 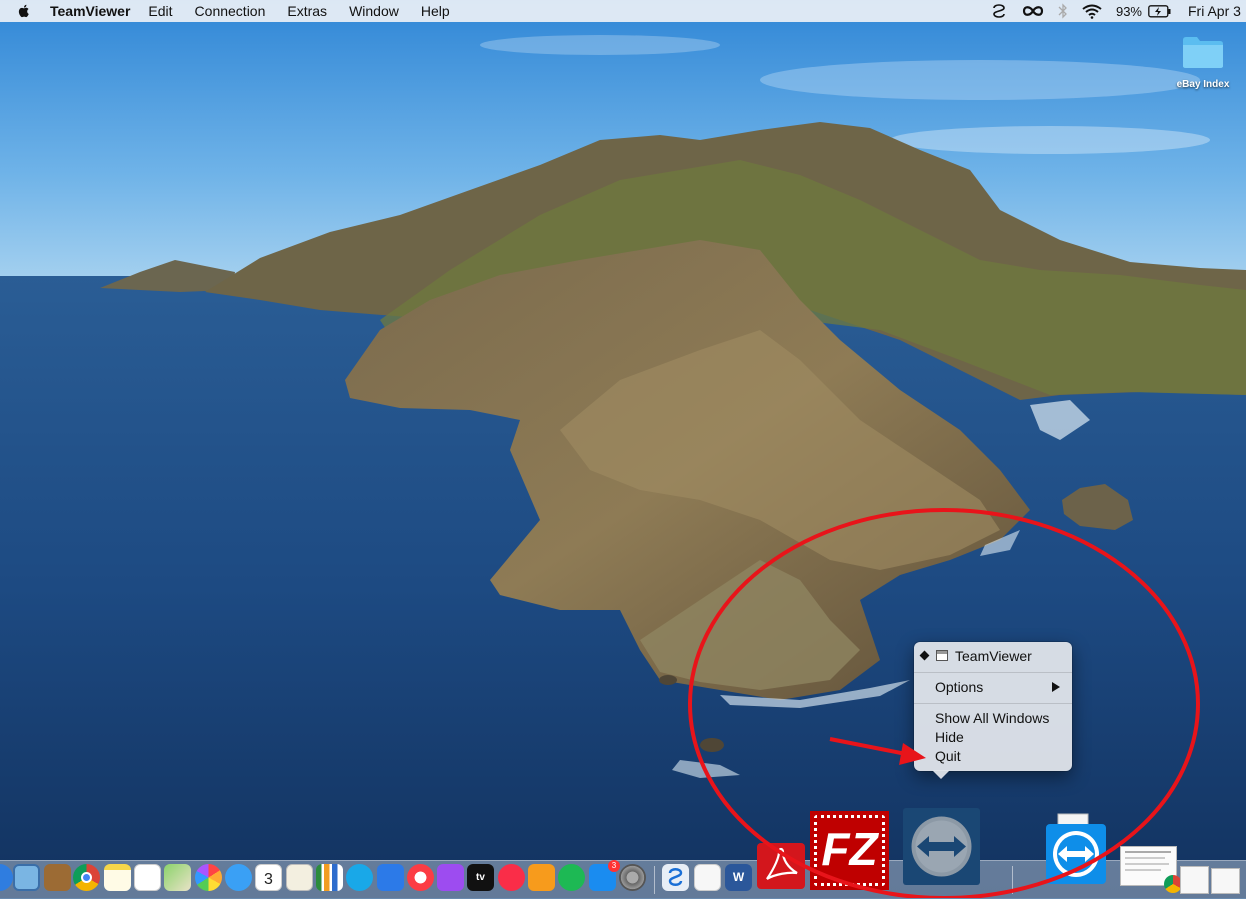 What do you see at coordinates (329, 877) in the screenshot?
I see `dock-numbers-icon` at bounding box center [329, 877].